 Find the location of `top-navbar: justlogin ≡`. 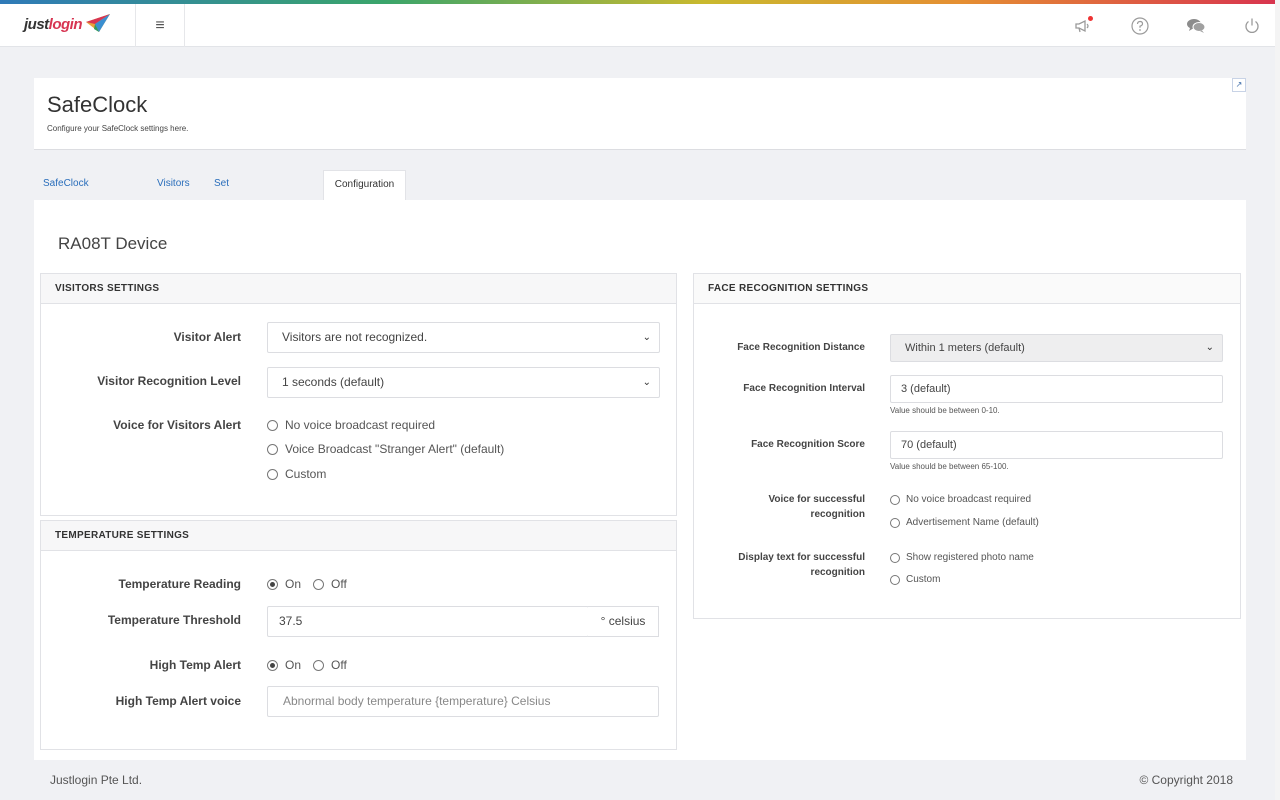

top-navbar: justlogin ≡ is located at coordinates (637, 25).